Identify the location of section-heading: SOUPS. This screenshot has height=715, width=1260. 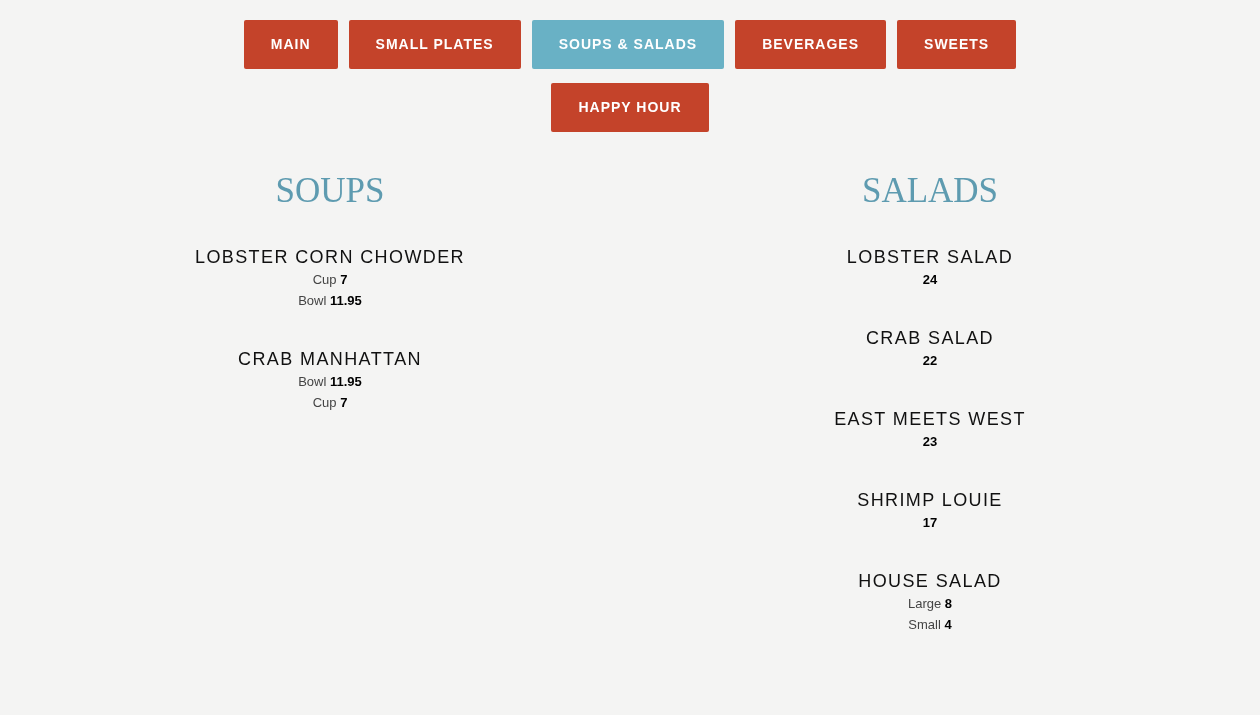
(330, 191).